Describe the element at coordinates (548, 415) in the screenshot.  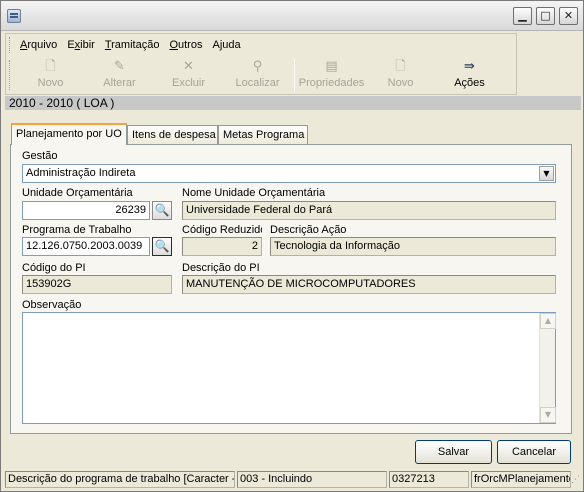
I see `scroll-down-icon: ▼` at that location.